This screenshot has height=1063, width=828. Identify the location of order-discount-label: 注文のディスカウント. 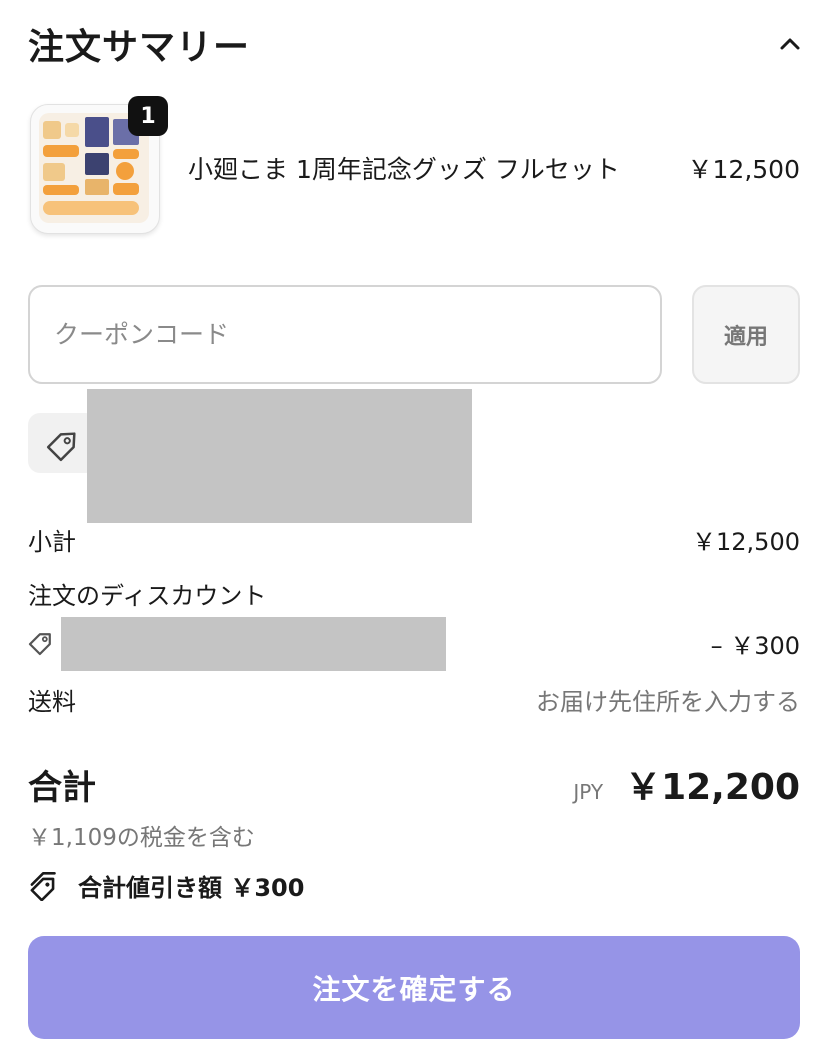
(147, 596).